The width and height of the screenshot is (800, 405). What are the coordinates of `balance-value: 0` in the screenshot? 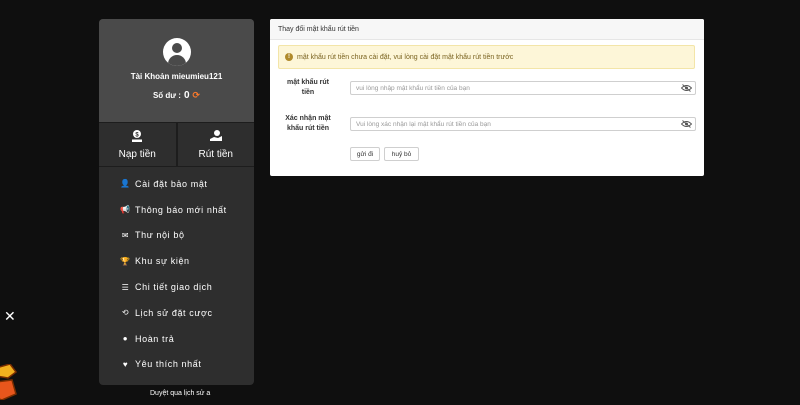 It's located at (186, 95).